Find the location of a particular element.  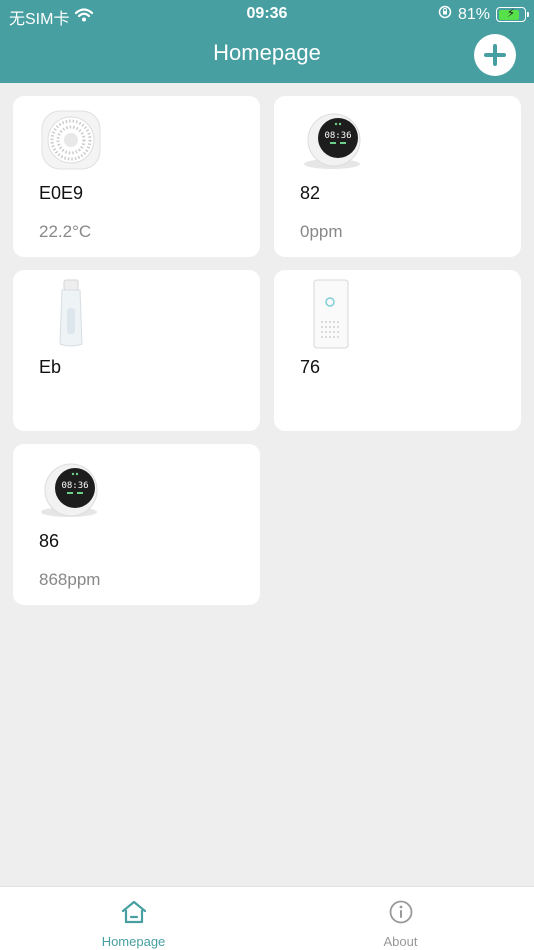

info-icon is located at coordinates (401, 914).